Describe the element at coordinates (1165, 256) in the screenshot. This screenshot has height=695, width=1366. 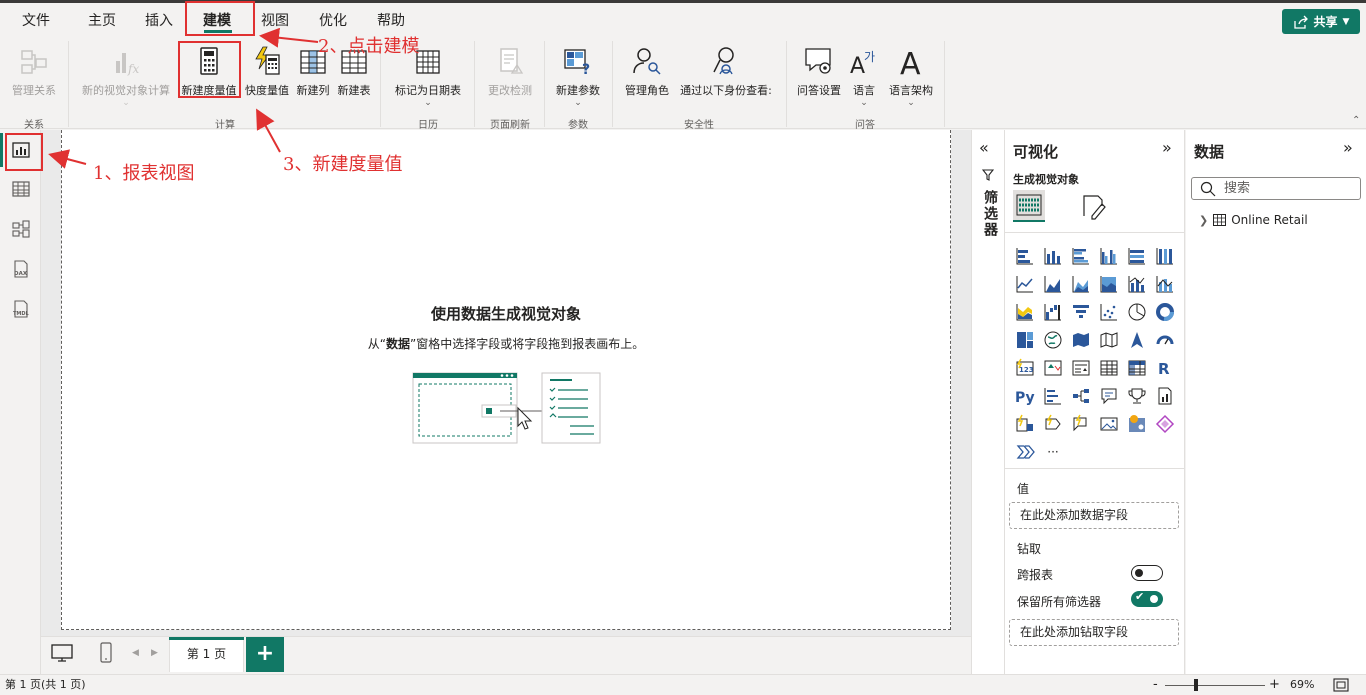
I see `100-stacked-column-icon` at that location.